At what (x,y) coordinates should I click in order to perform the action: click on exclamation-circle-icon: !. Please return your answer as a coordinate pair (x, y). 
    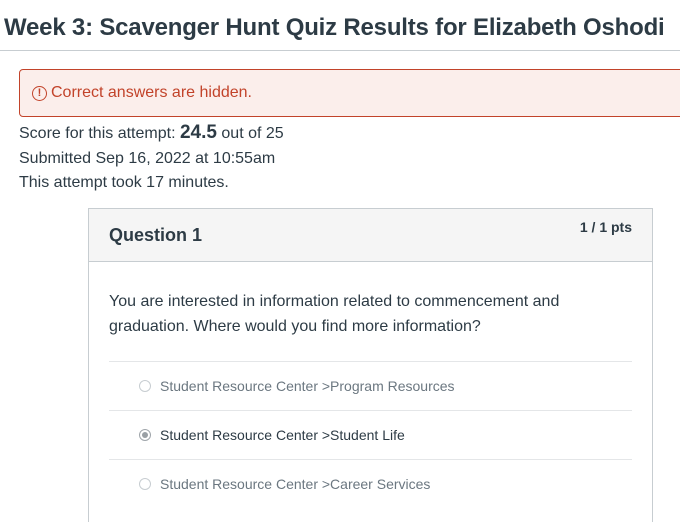
    Looking at the image, I should click on (39, 93).